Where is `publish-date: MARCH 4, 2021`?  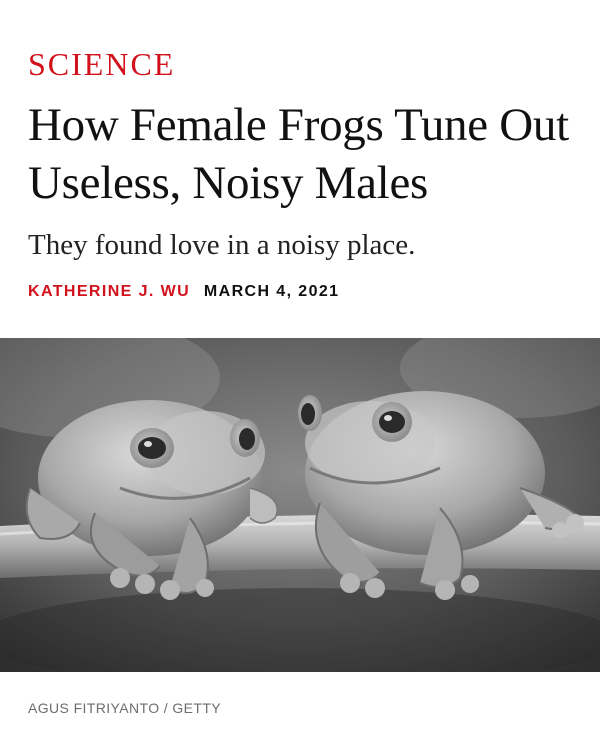 publish-date: MARCH 4, 2021 is located at coordinates (271, 291).